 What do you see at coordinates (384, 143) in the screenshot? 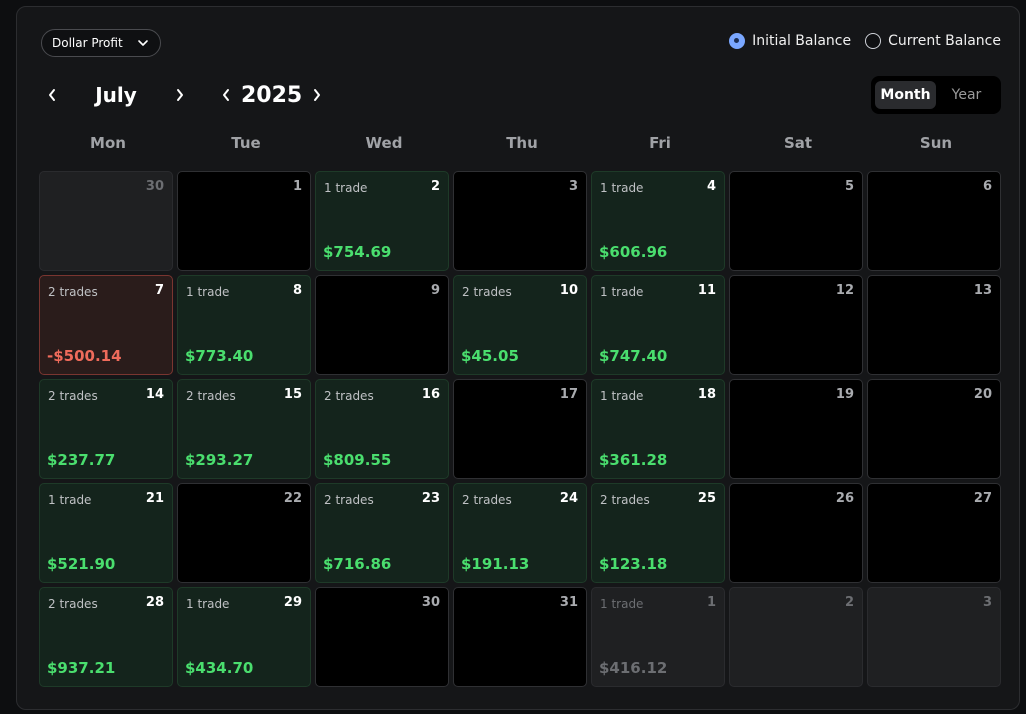
I see `weekday-wed: Wed` at bounding box center [384, 143].